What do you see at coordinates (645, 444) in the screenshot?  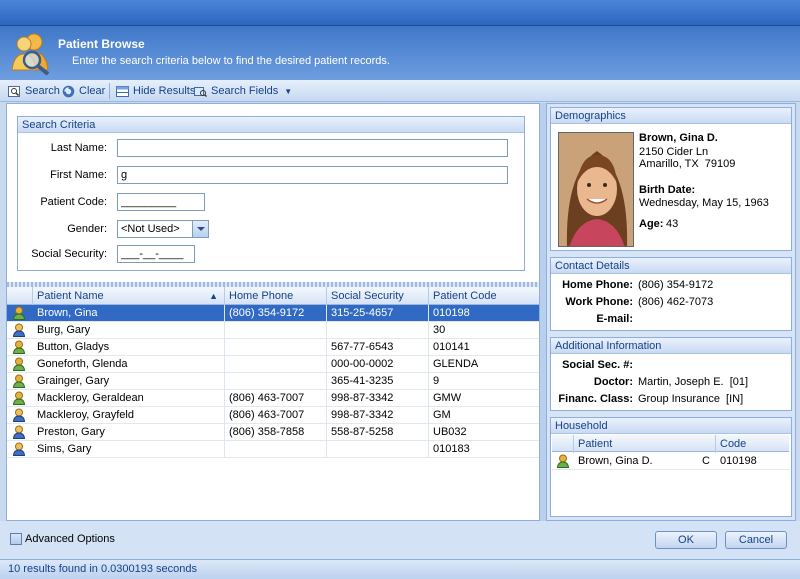 I see `column-header-patient: Patient` at bounding box center [645, 444].